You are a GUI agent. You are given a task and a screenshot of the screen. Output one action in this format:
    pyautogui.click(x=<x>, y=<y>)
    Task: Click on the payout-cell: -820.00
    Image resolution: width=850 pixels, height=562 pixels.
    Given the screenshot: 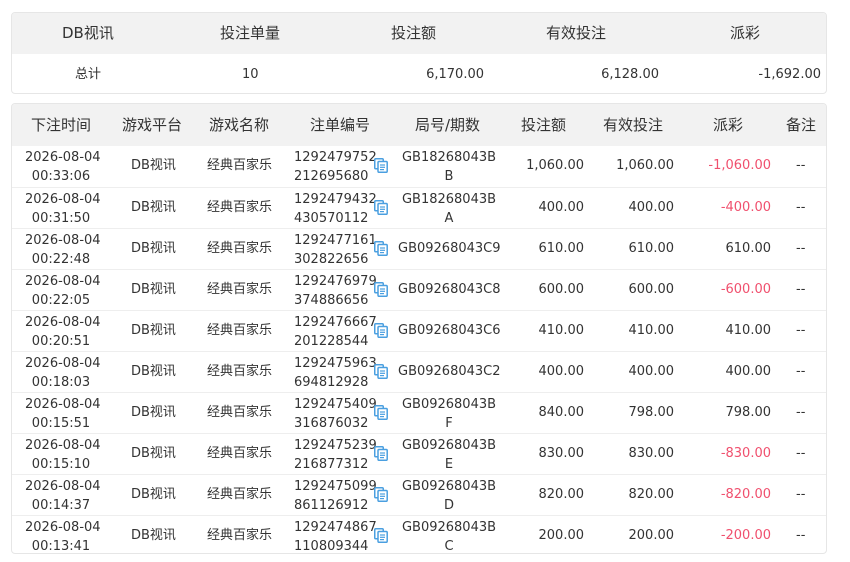 What is the action you would take?
    pyautogui.click(x=745, y=494)
    